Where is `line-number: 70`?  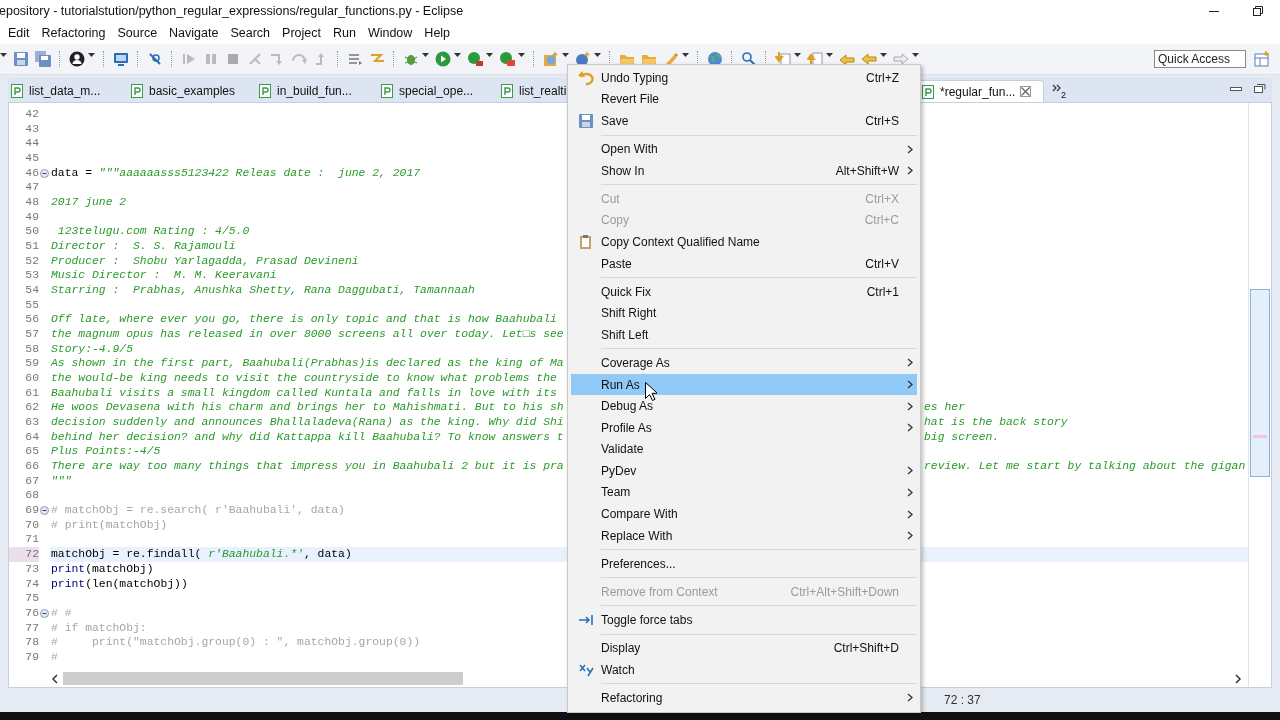 line-number: 70 is located at coordinates (31, 525).